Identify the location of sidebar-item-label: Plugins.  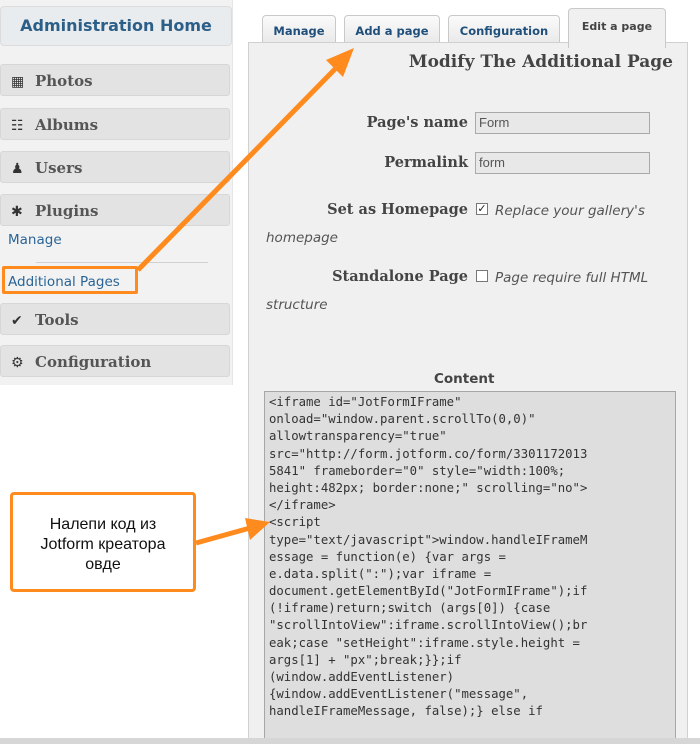
(67, 211).